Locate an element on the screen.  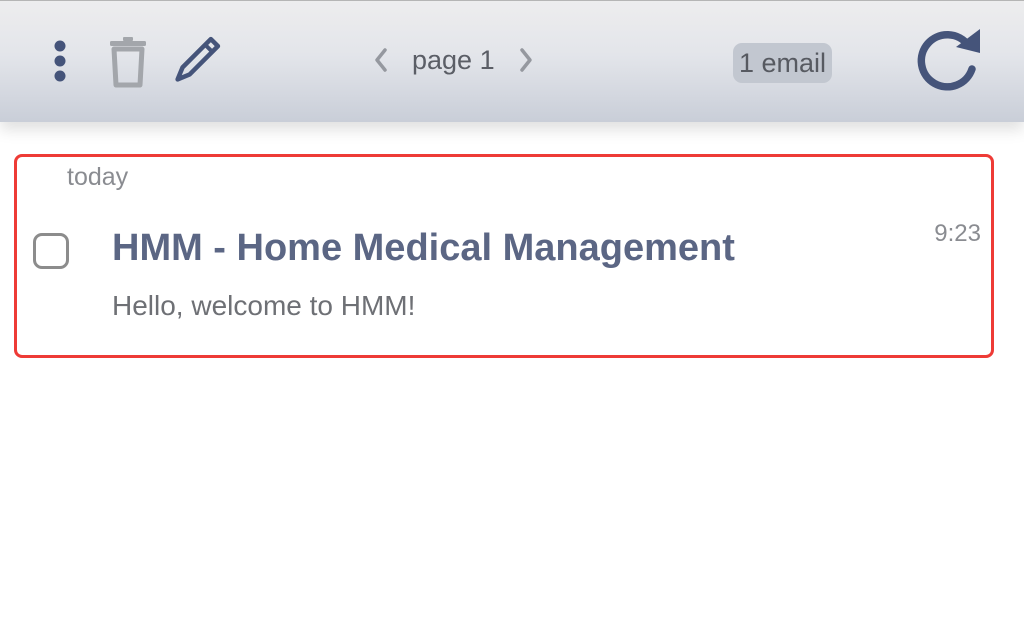
previous-page-button is located at coordinates (381, 60).